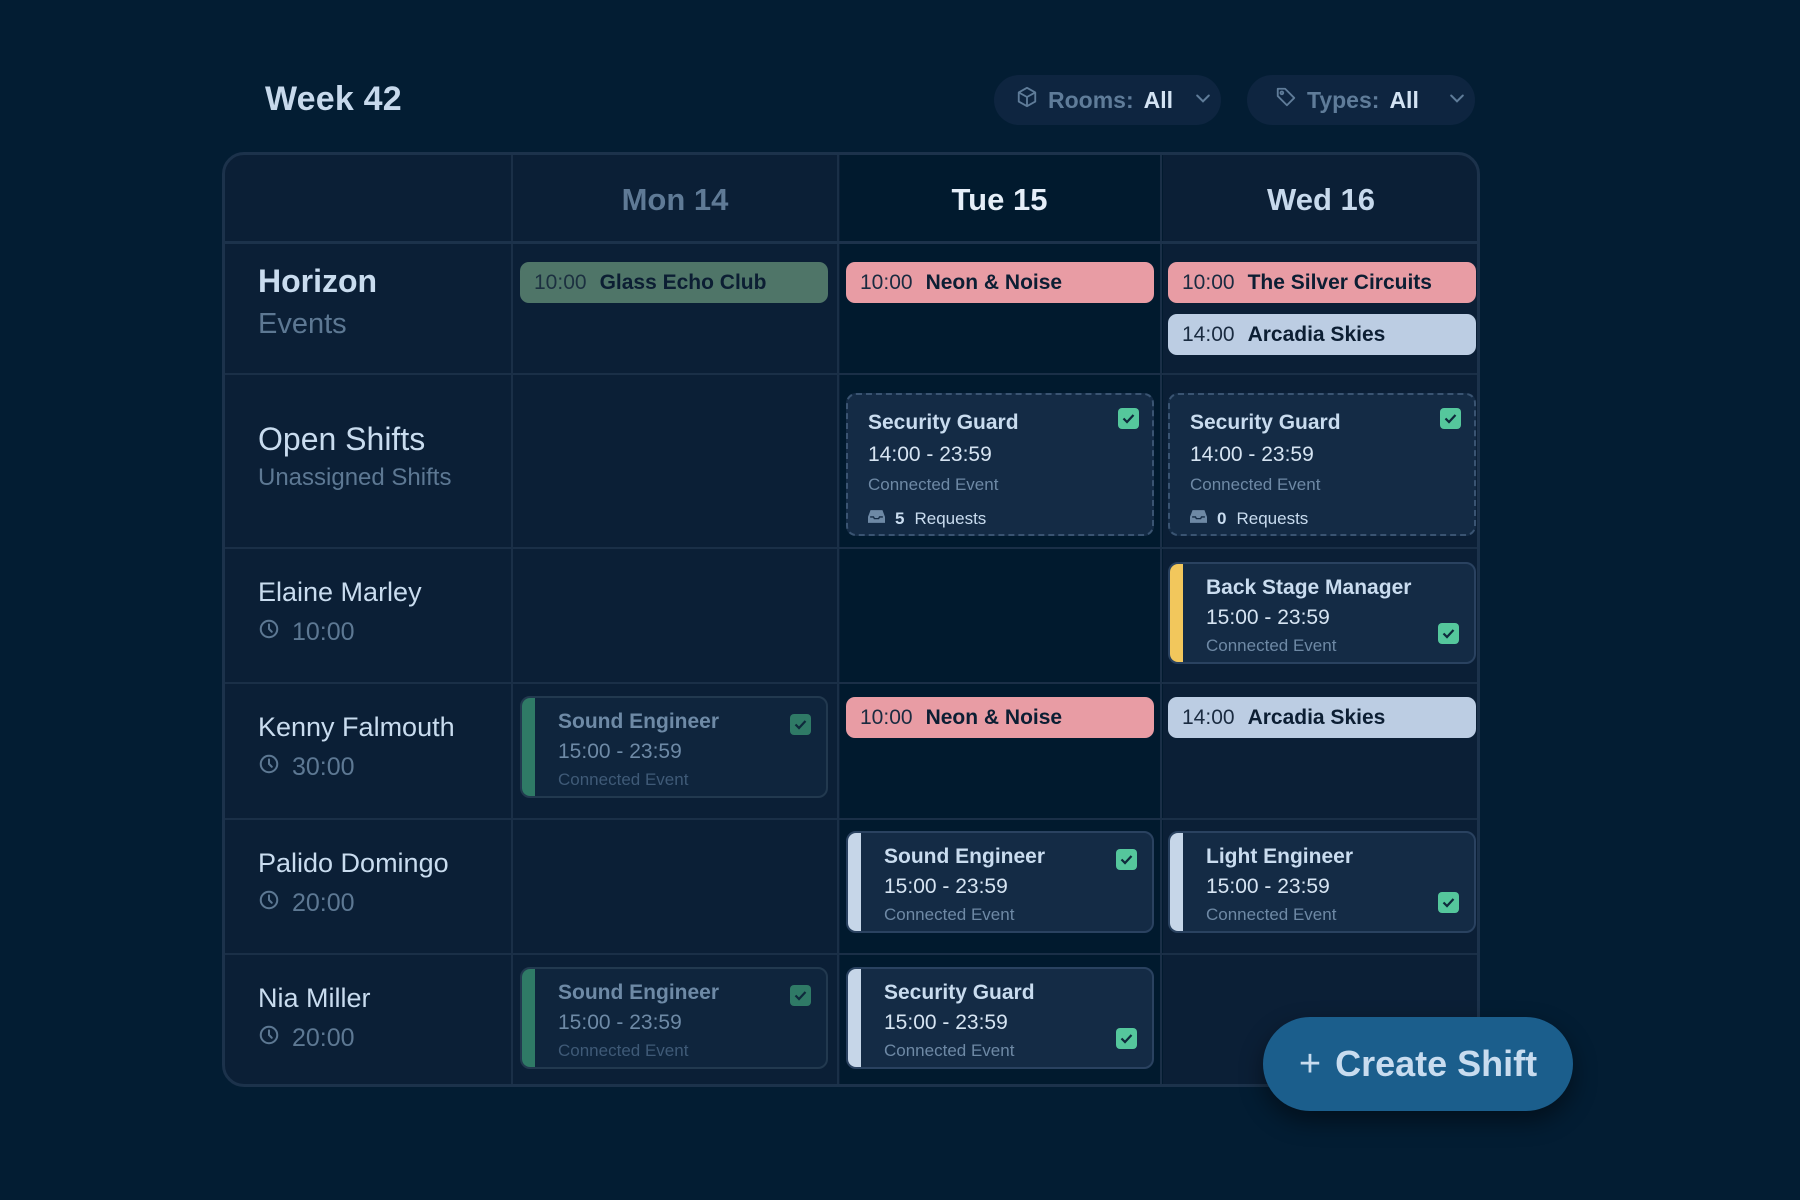 This screenshot has height=1200, width=1800. I want to click on person-name: Palido Domingo, so click(353, 863).